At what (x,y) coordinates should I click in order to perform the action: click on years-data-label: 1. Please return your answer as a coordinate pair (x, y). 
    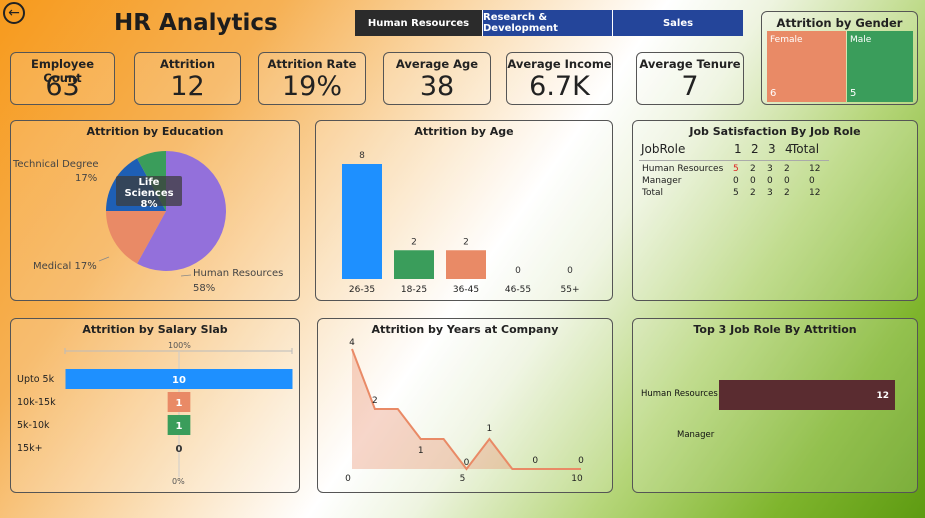
    Looking at the image, I should click on (421, 451).